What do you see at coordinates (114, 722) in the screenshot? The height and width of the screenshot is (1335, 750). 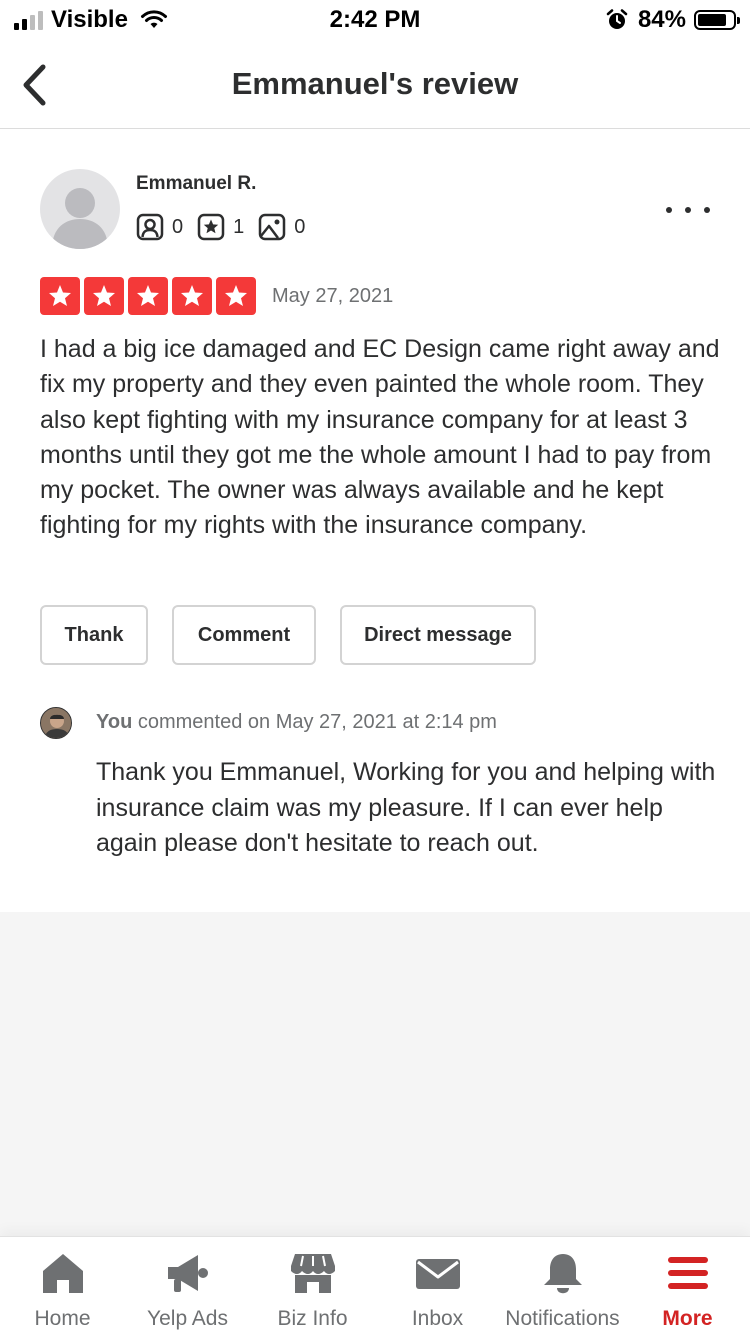 I see `comment-author: You` at bounding box center [114, 722].